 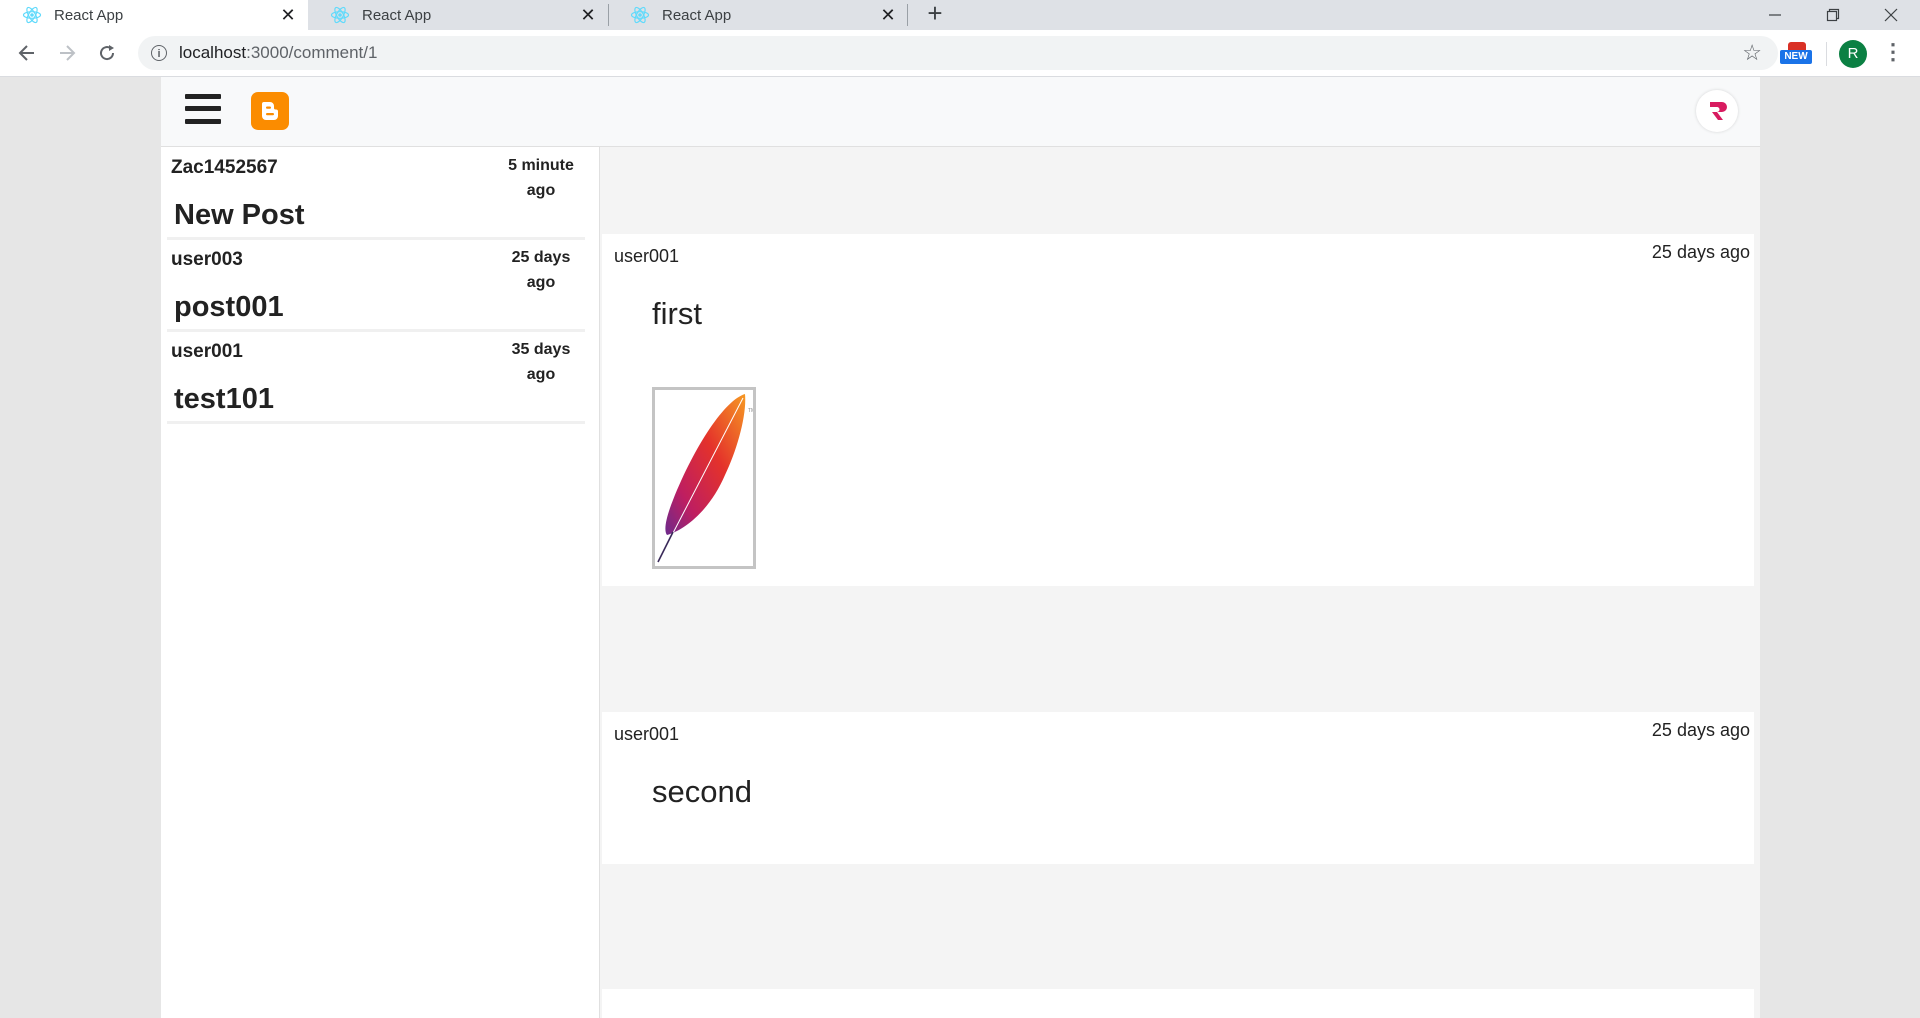 What do you see at coordinates (27, 53) in the screenshot?
I see `back-arrow-icon` at bounding box center [27, 53].